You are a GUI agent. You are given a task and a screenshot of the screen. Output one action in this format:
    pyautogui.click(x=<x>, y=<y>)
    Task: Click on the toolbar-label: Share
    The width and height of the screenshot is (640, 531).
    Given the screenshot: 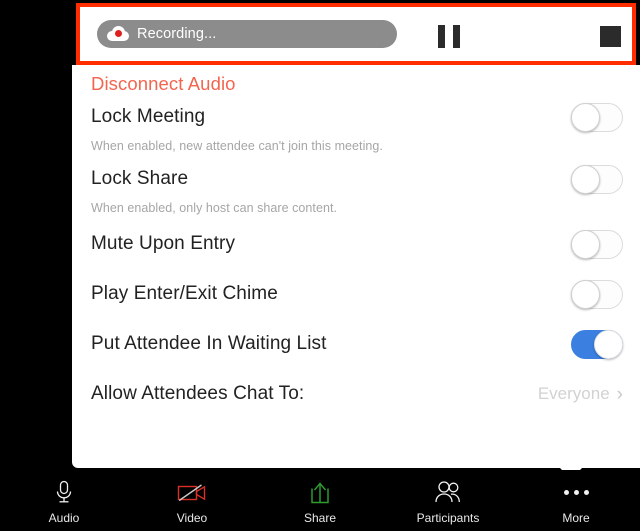 What is the action you would take?
    pyautogui.click(x=320, y=518)
    